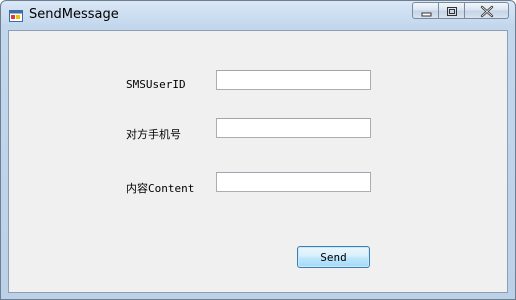 The height and width of the screenshot is (300, 516). I want to click on caption-buttons, so click(460, 11).